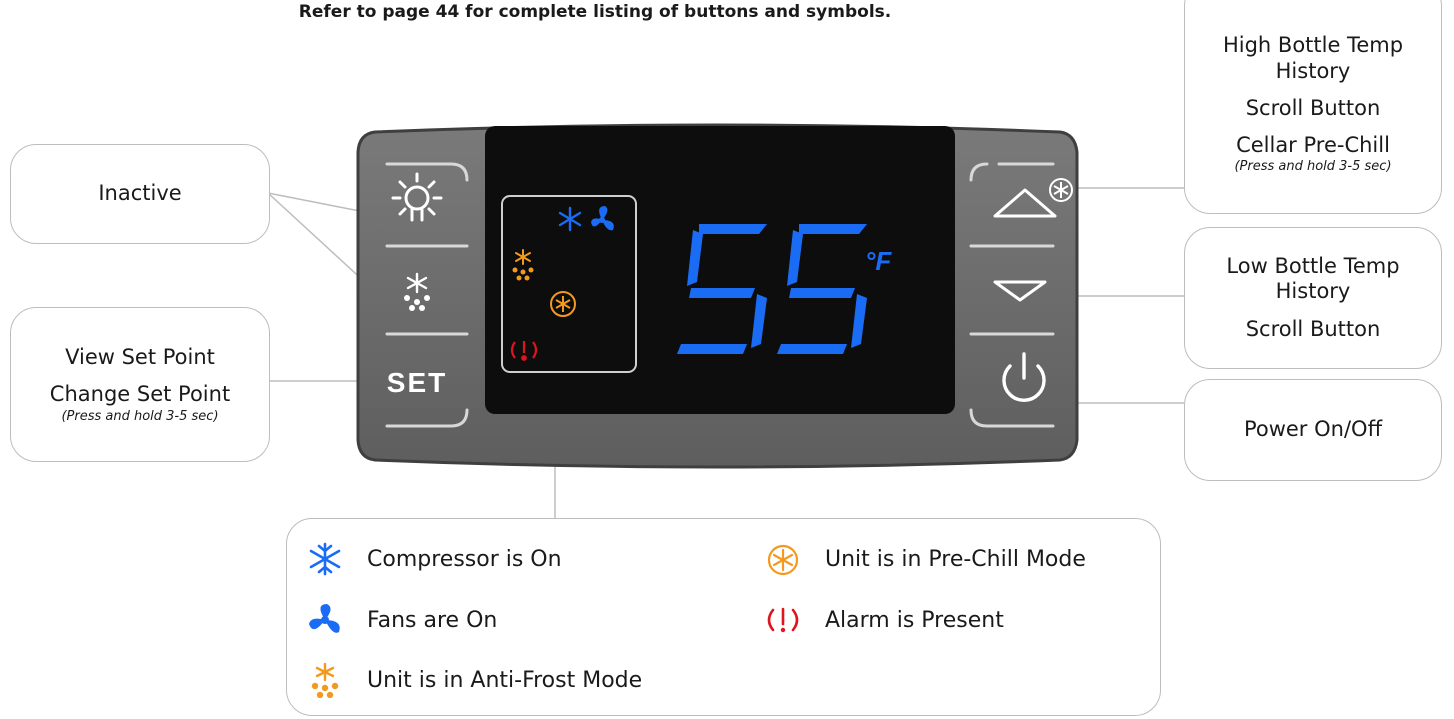  I want to click on low-bottle-temp-line2: History, so click(1313, 291).